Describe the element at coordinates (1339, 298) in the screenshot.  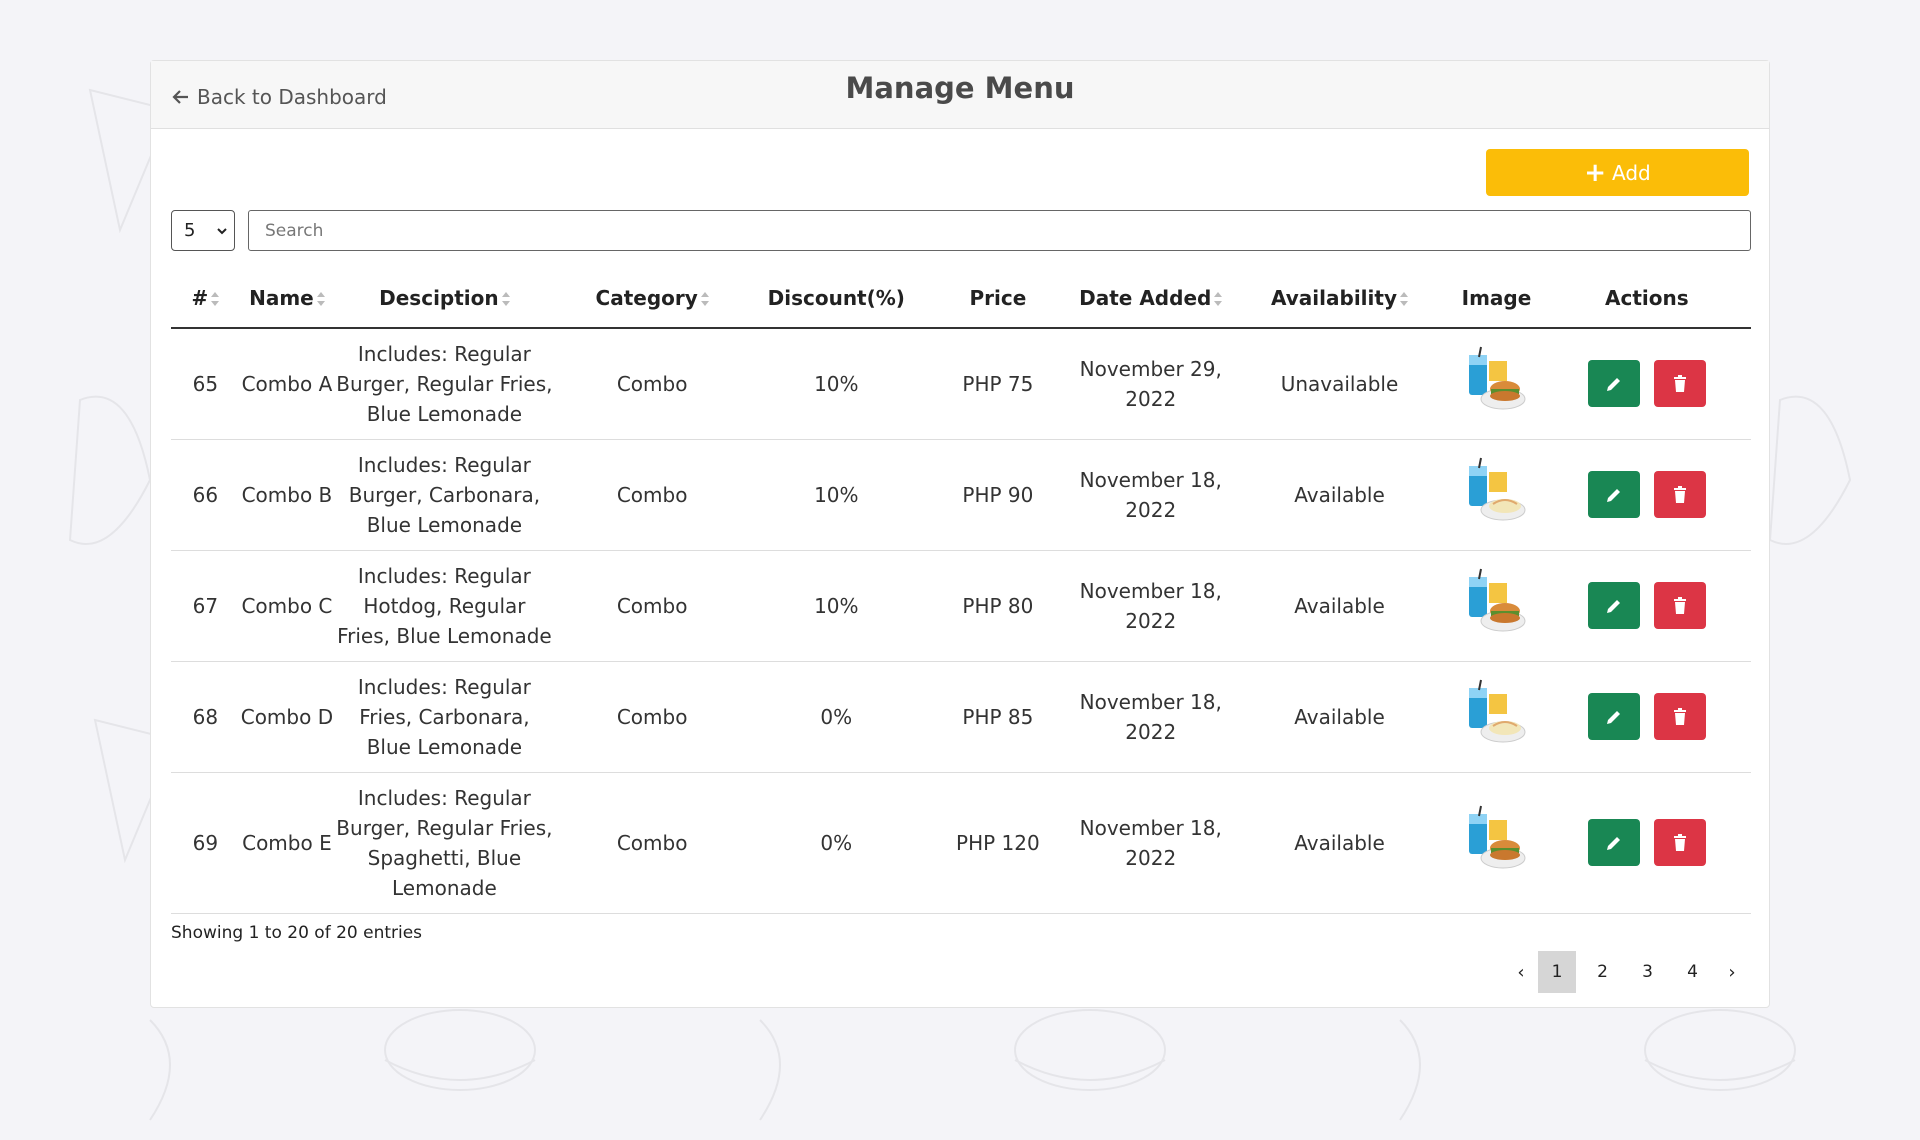
I see `column-header-availability: Availability` at that location.